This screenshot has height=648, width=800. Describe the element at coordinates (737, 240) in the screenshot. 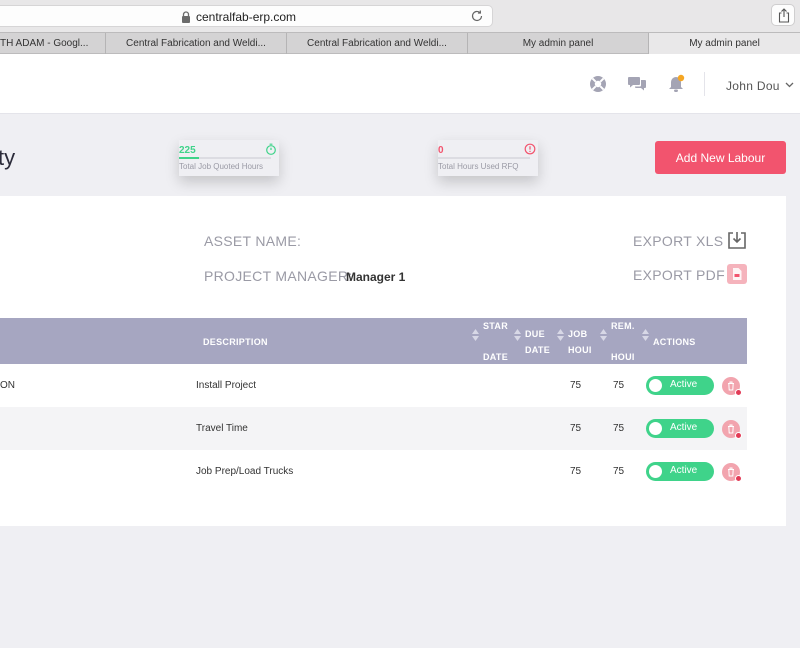

I see `download-icon` at that location.